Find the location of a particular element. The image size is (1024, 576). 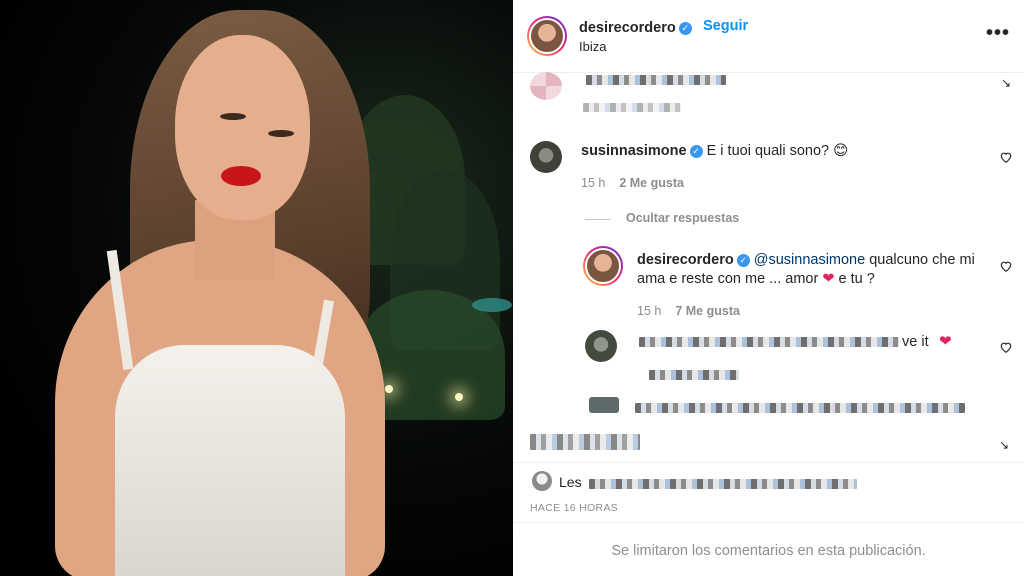

likes-summary: Les is located at coordinates (570, 482).